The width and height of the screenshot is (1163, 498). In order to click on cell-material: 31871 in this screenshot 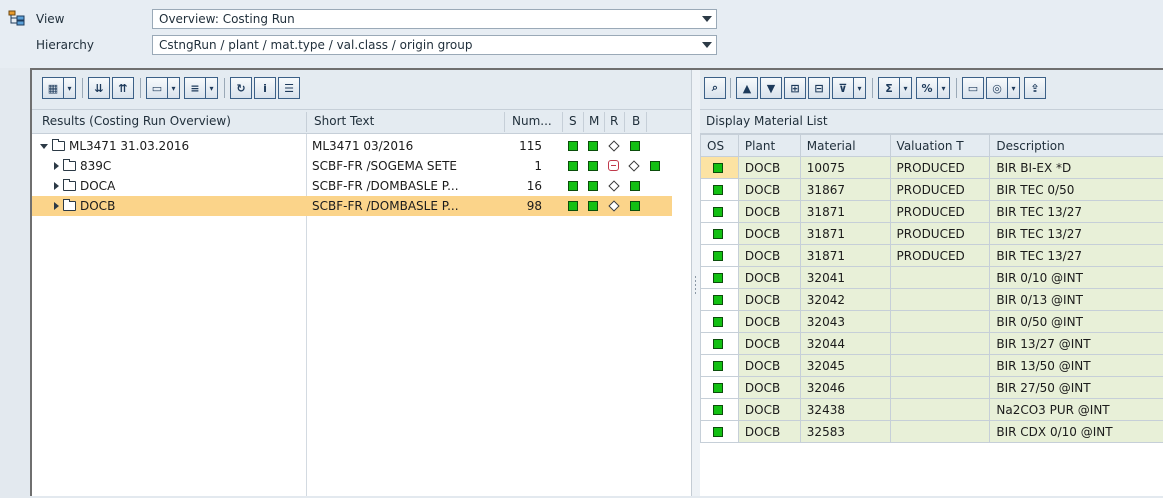, I will do `click(845, 255)`.